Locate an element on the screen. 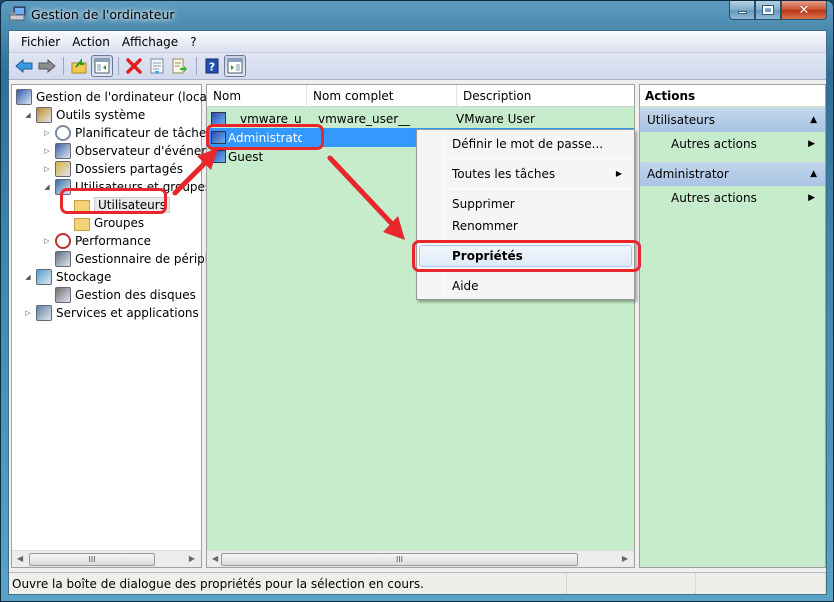 Image resolution: width=834 pixels, height=602 pixels. tree-item-label: Outils système is located at coordinates (101, 115).